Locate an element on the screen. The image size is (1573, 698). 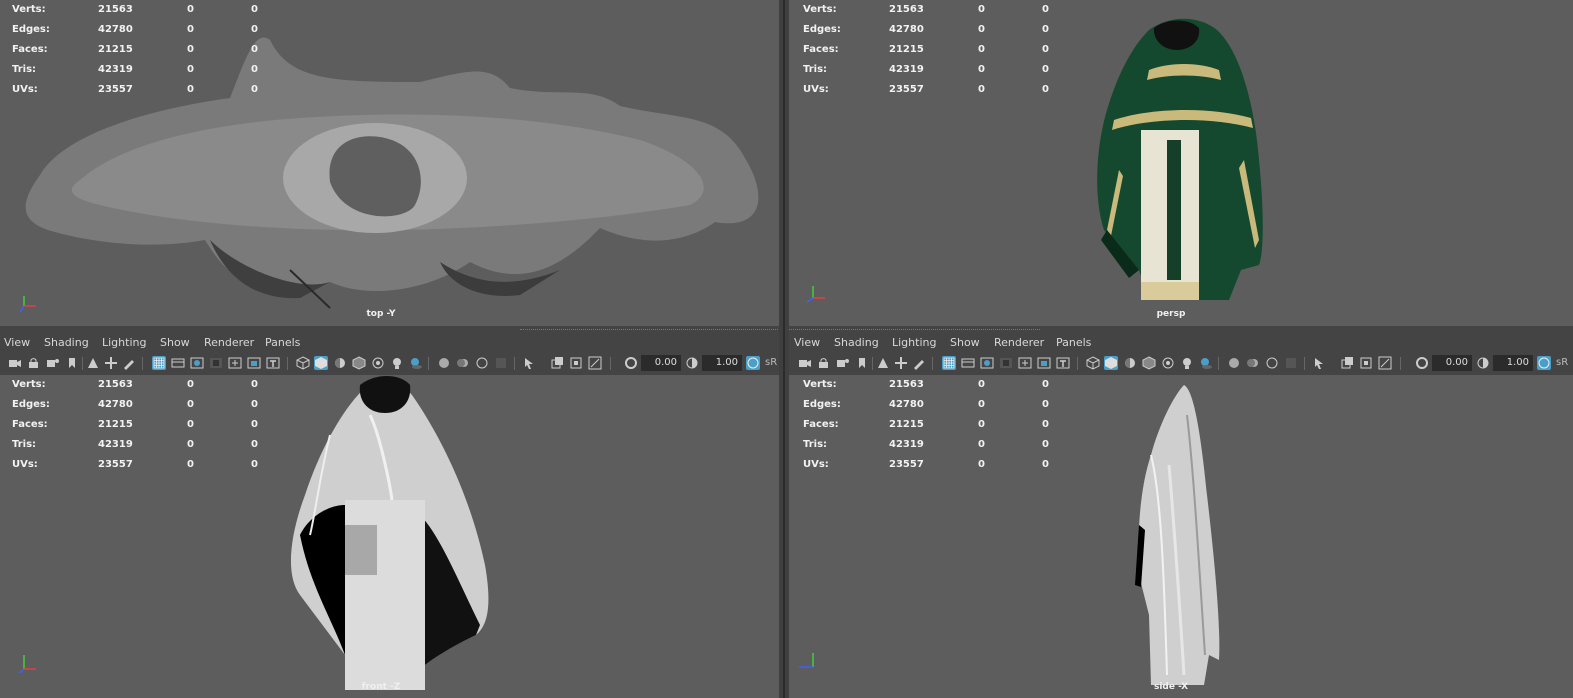
hud-label: Tris: is located at coordinates (815, 69).